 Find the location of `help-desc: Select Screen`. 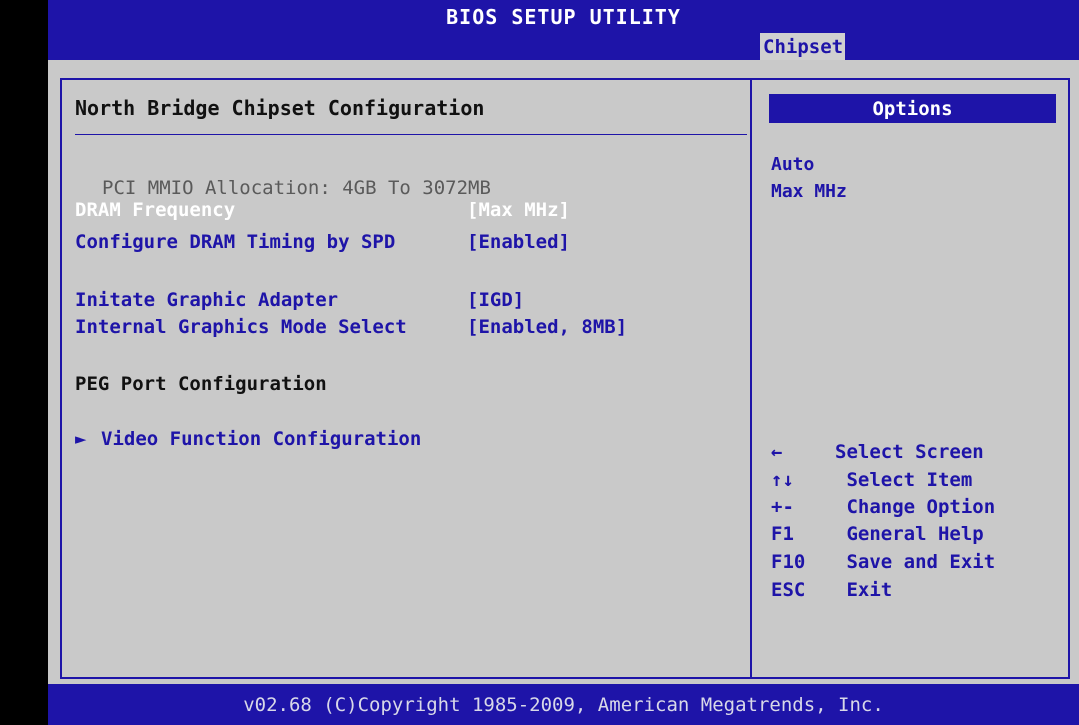

help-desc: Select Screen is located at coordinates (909, 452).